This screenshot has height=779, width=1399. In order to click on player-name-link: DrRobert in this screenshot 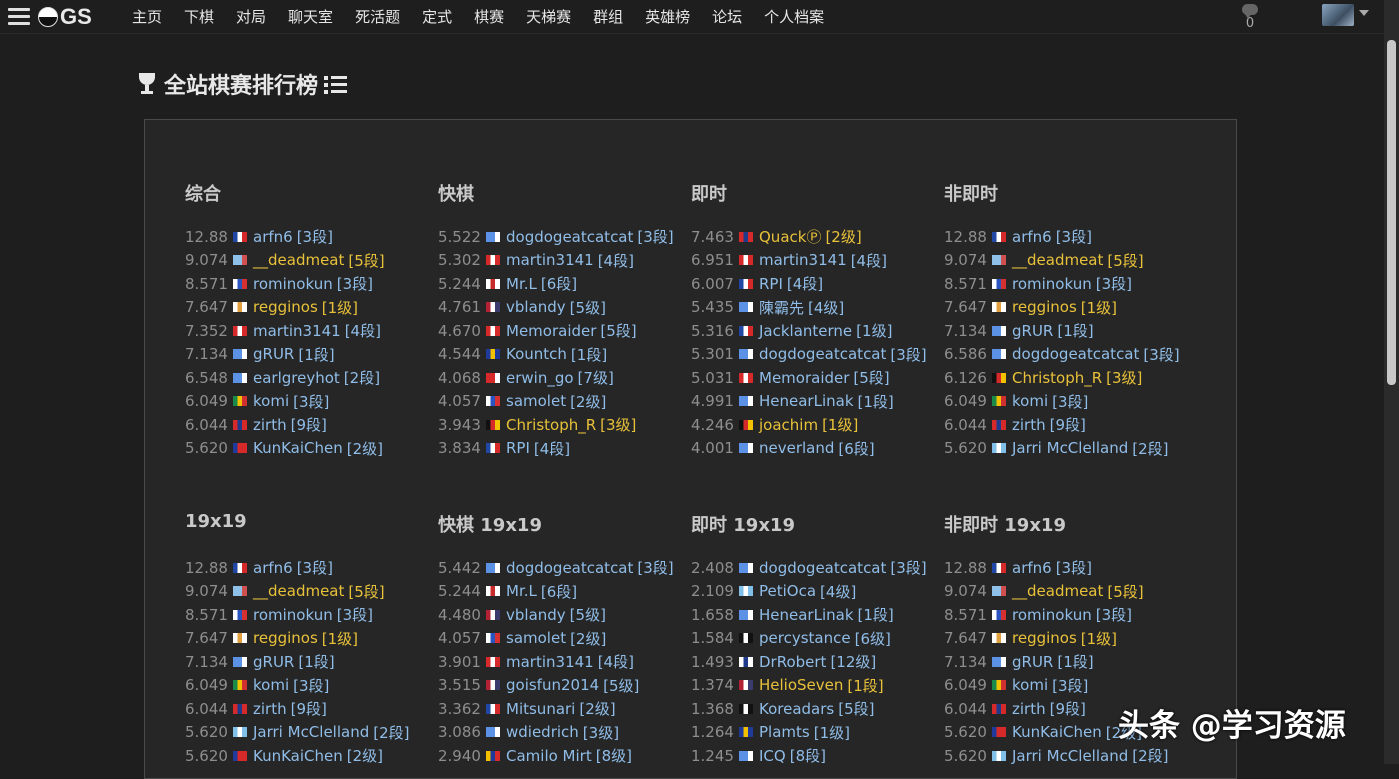, I will do `click(792, 662)`.